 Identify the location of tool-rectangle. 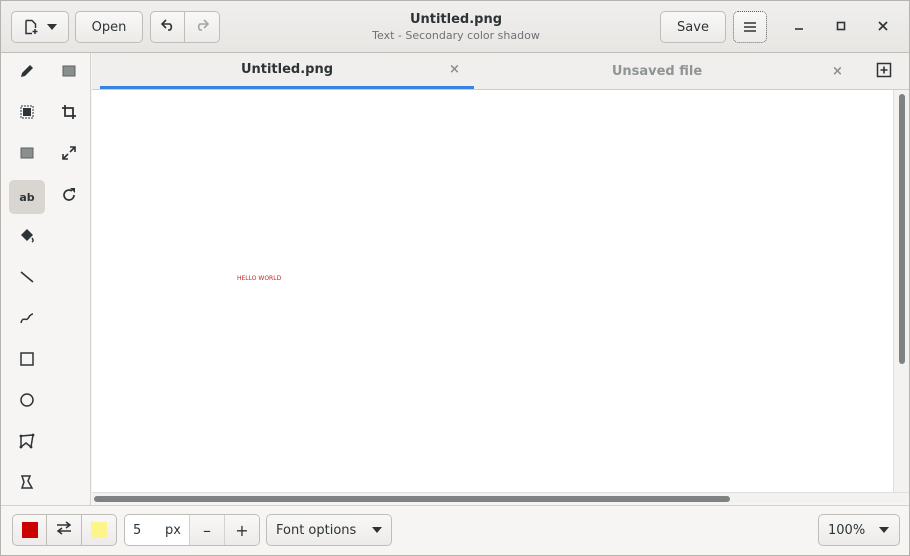
(27, 361).